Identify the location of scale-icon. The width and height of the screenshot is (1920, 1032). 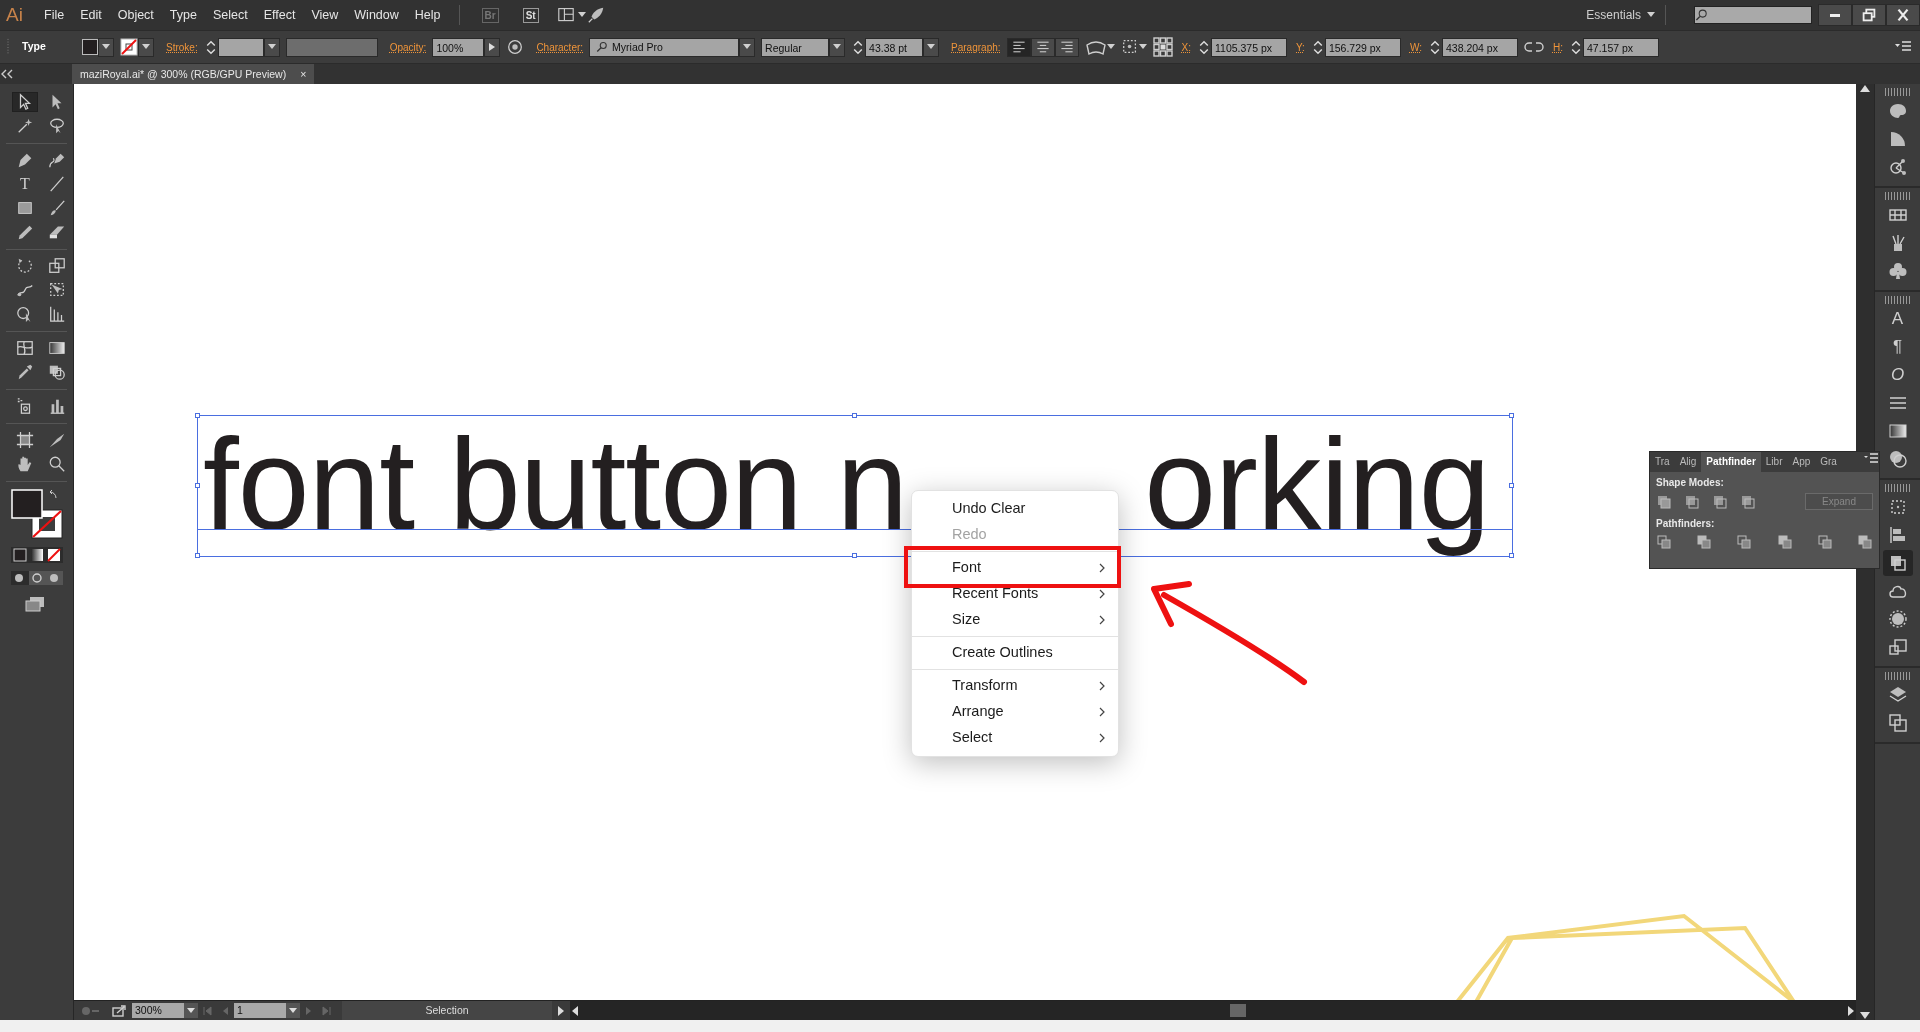
(57, 266).